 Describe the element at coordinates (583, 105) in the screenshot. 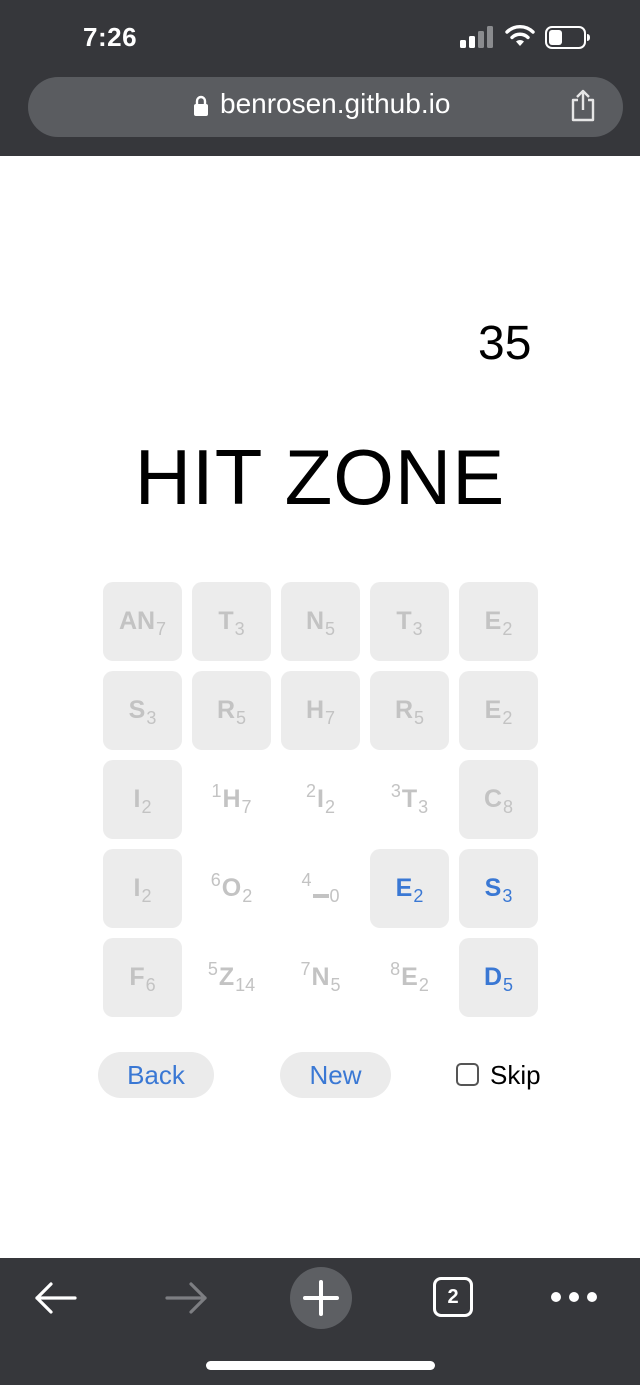

I see `share-icon` at that location.